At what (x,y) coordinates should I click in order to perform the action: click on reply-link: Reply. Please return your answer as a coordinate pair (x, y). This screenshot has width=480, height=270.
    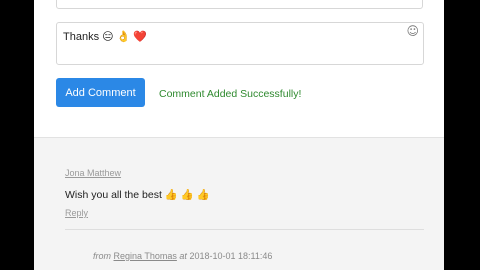
    Looking at the image, I should click on (76, 213).